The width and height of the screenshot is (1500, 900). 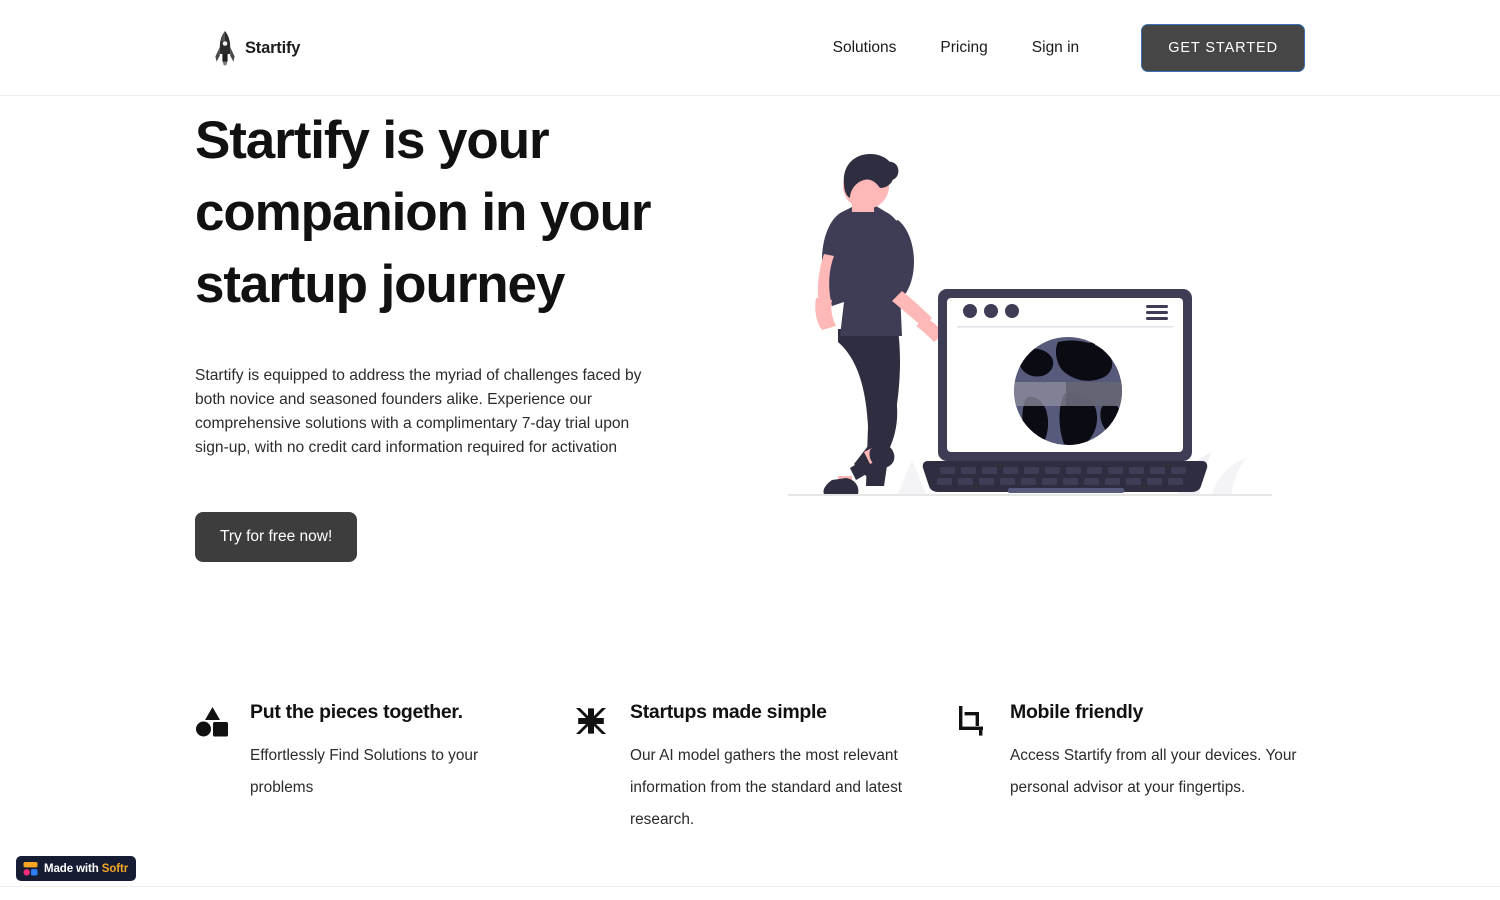 I want to click on footer-divider, so click(x=750, y=886).